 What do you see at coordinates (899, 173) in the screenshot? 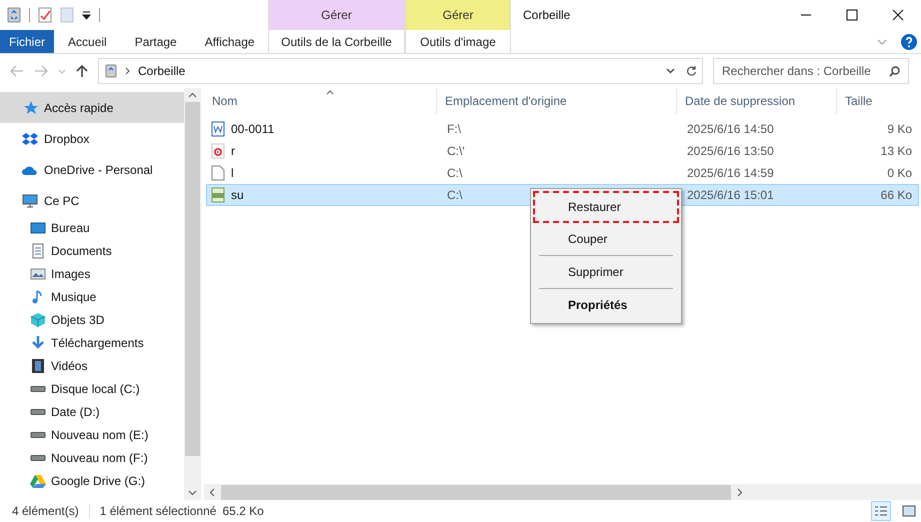
I see `table-cell-text: 0 Ko` at bounding box center [899, 173].